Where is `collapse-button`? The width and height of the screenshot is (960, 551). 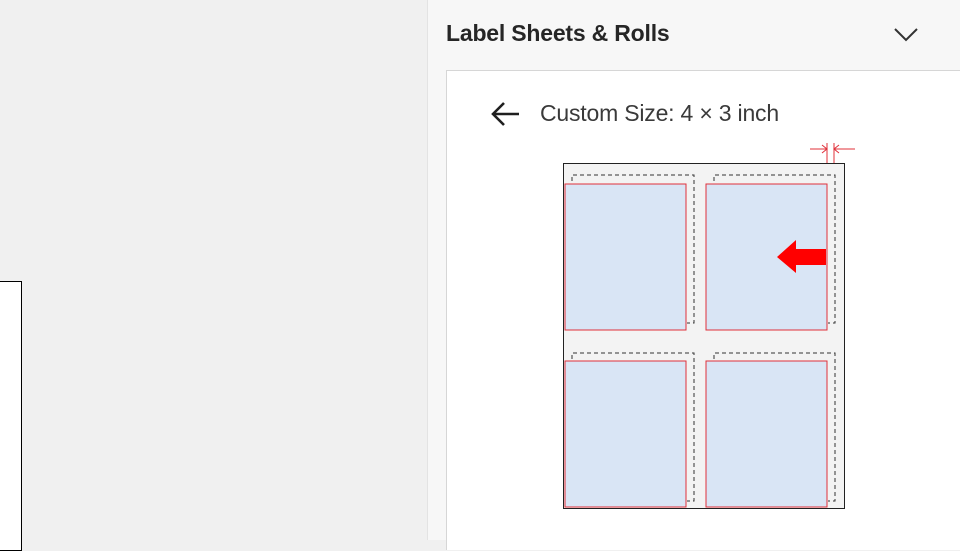
collapse-button is located at coordinates (906, 35).